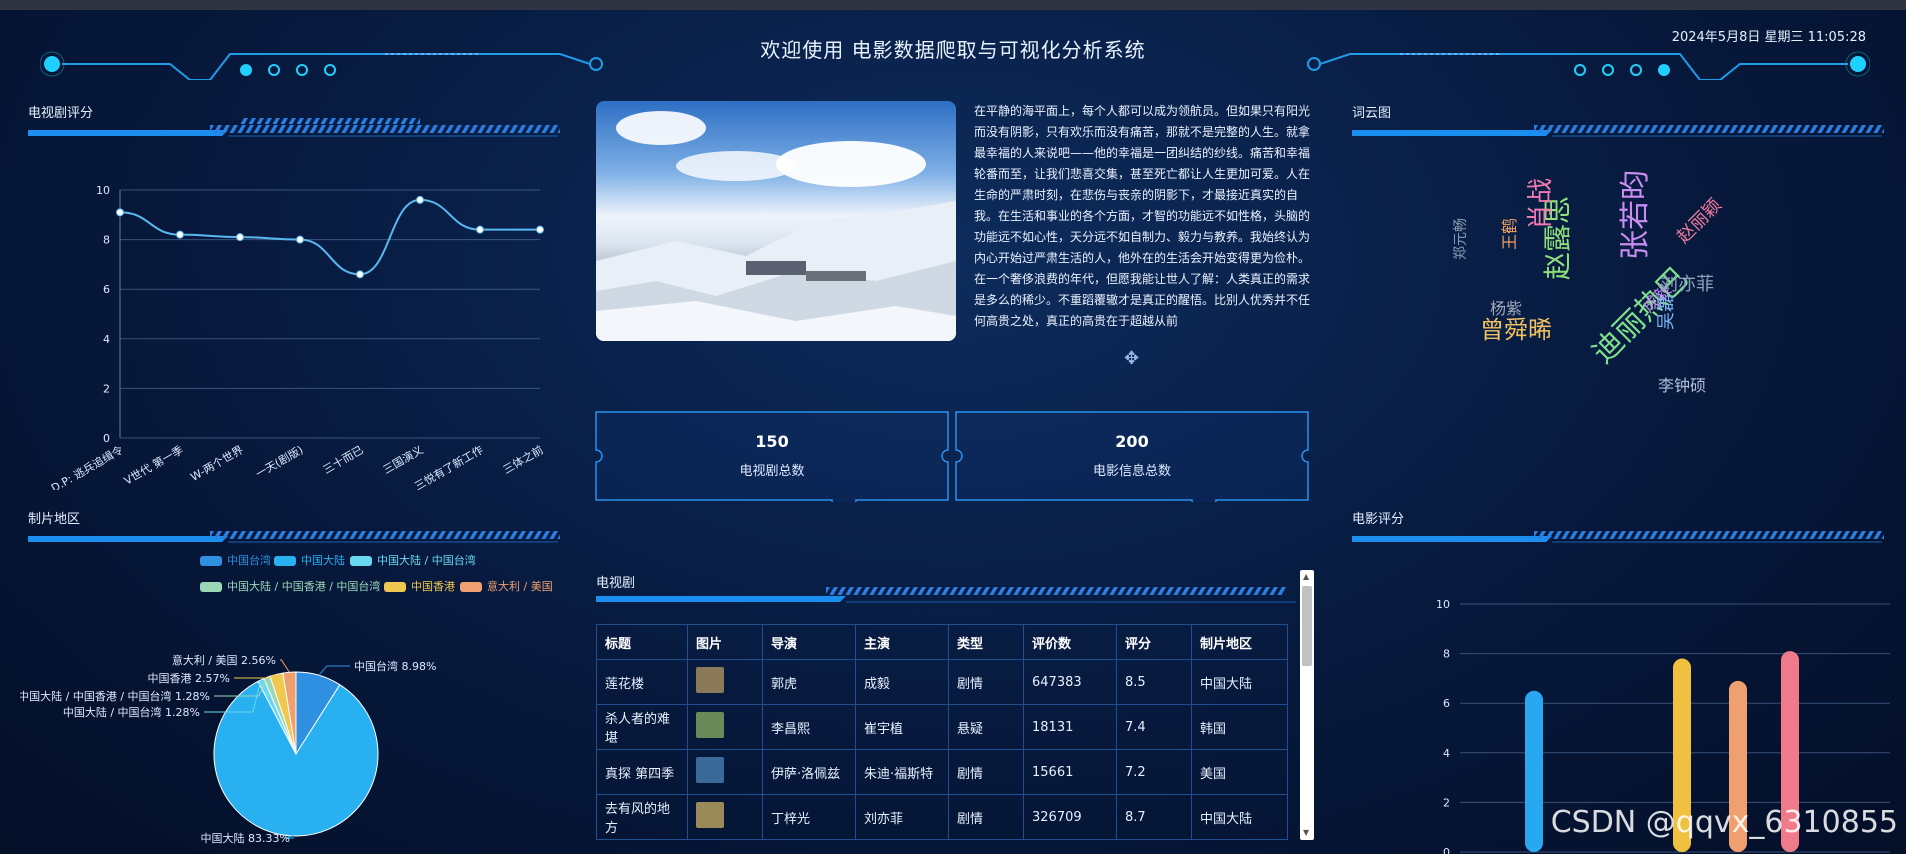  I want to click on x-tick-label: 三悦有了新工作, so click(449, 466).